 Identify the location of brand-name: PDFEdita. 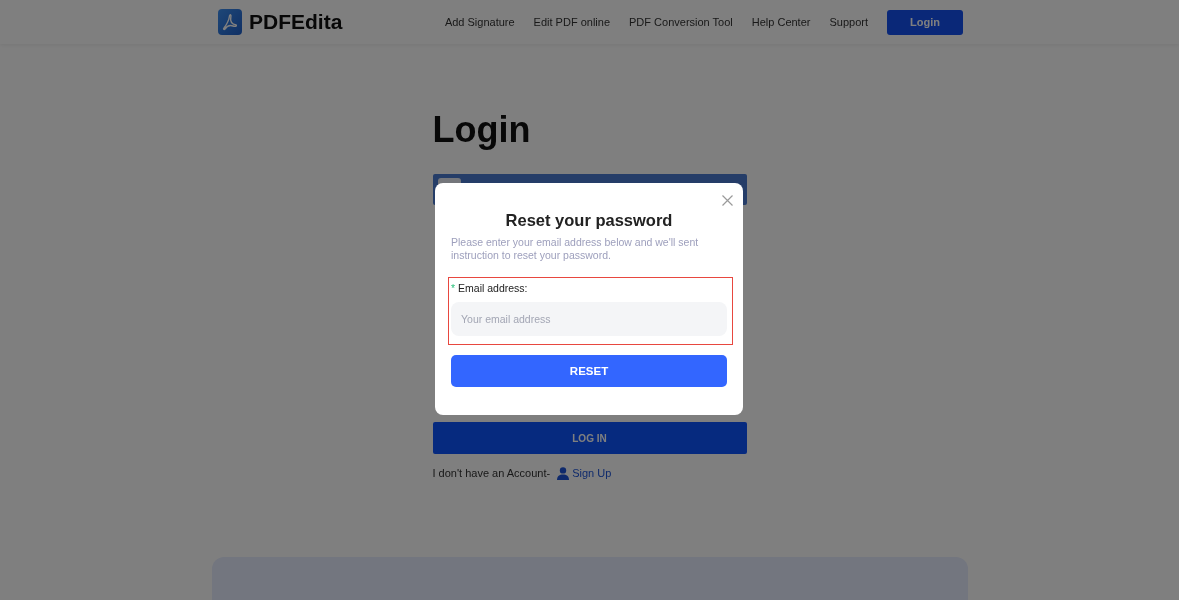
(296, 22).